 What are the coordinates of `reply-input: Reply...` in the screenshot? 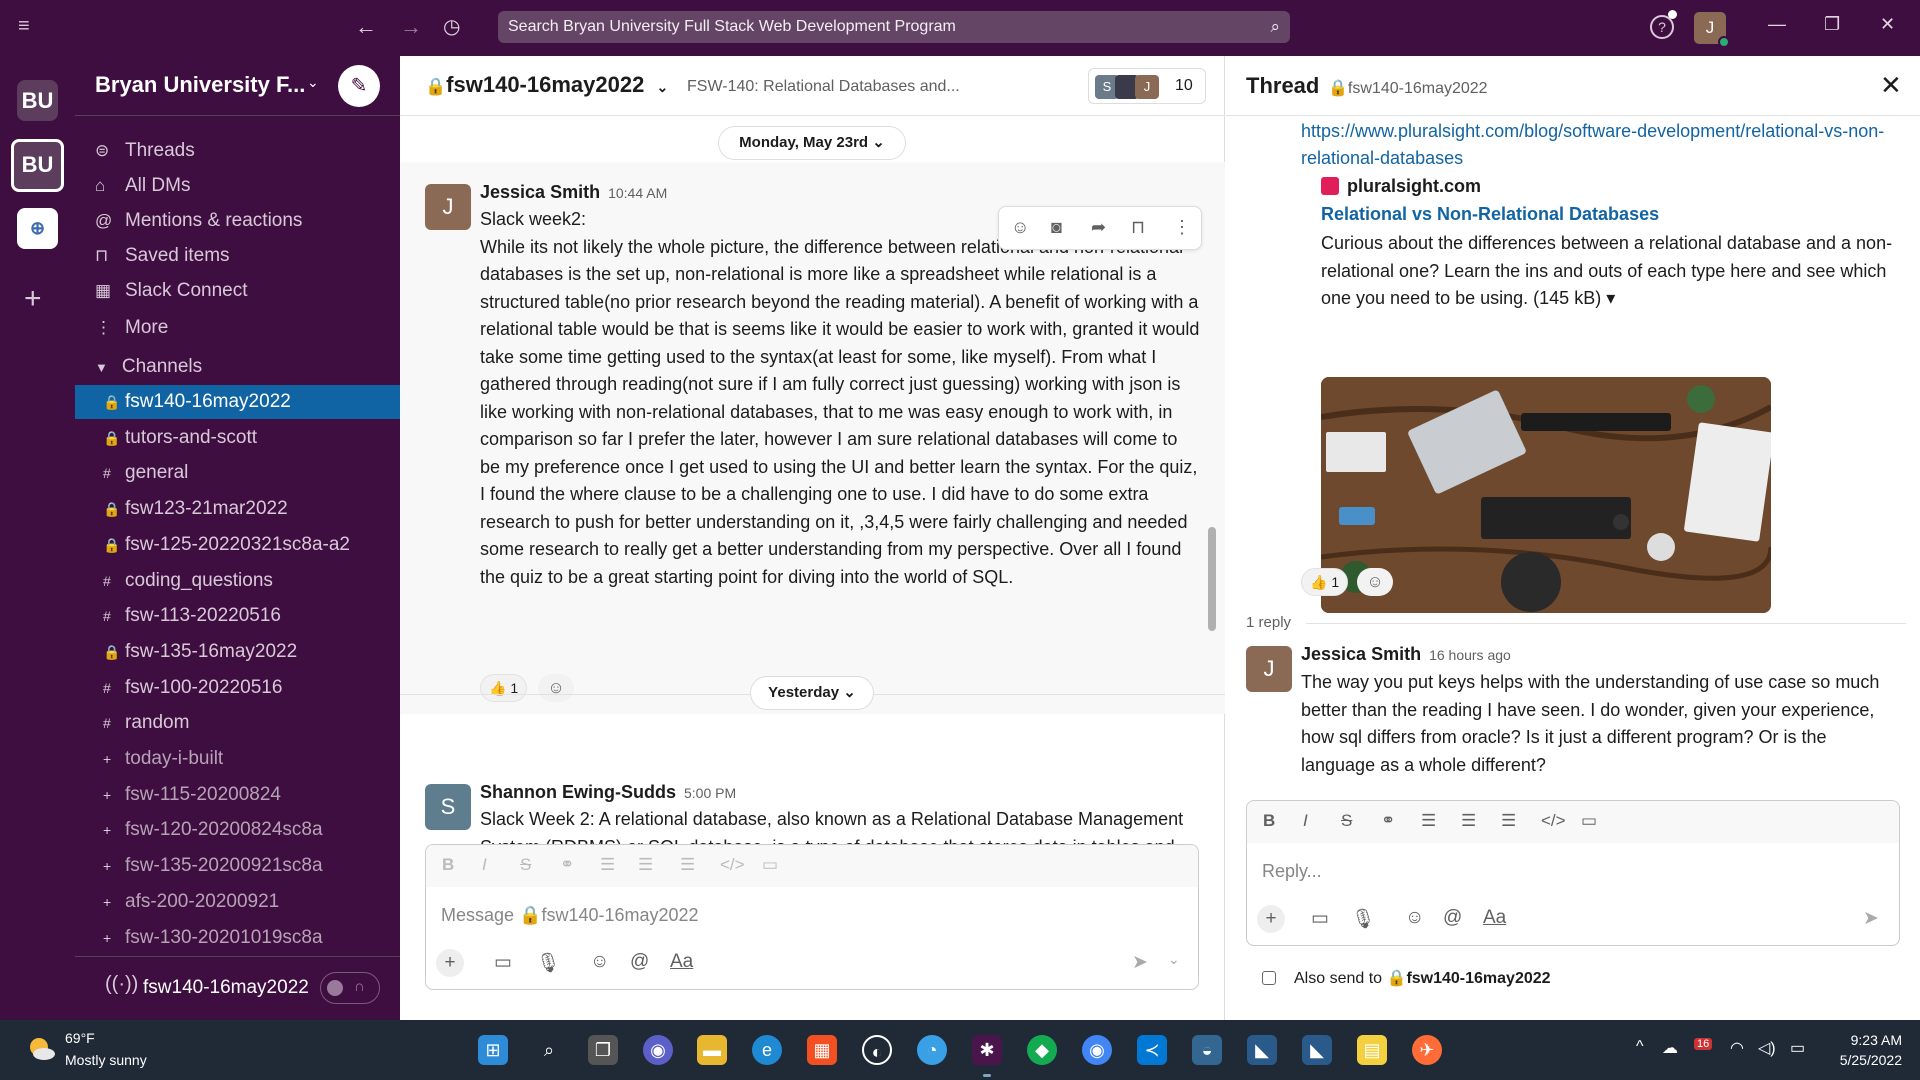 It's located at (1292, 871).